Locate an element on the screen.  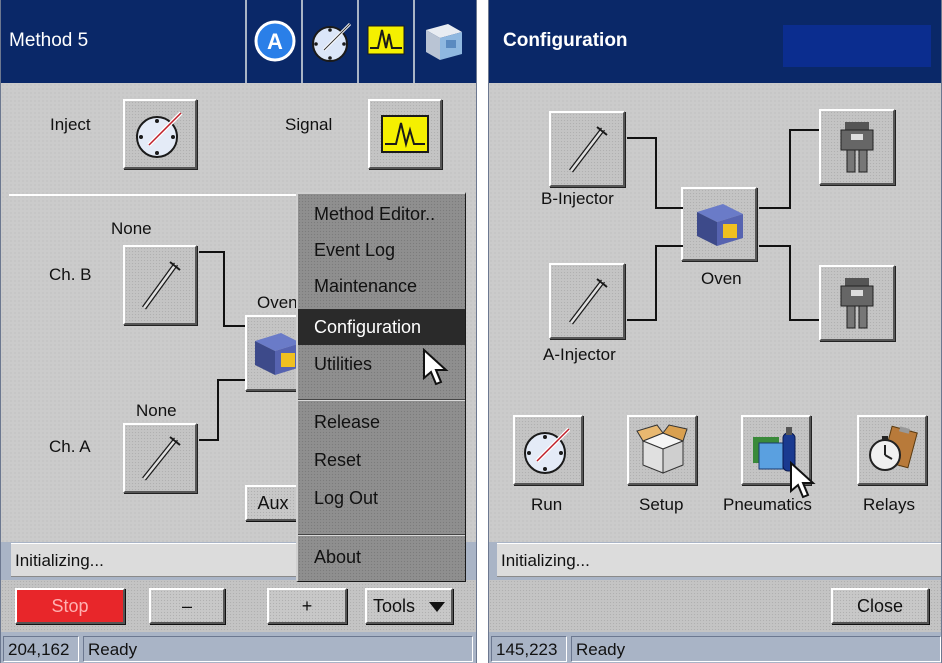
coords-readout: 204,162 is located at coordinates (41, 649).